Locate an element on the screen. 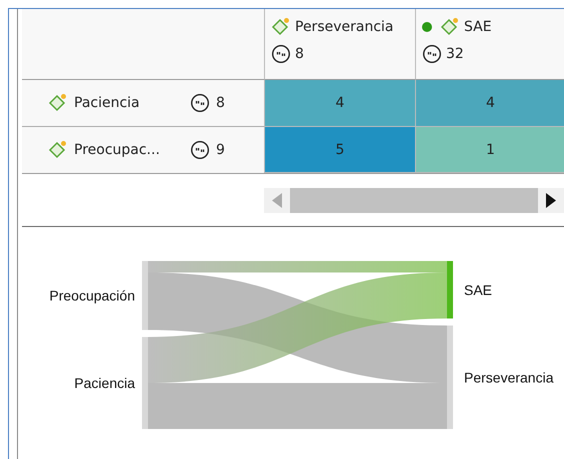 The height and width of the screenshot is (459, 564). node-label: Paciencia is located at coordinates (104, 383).